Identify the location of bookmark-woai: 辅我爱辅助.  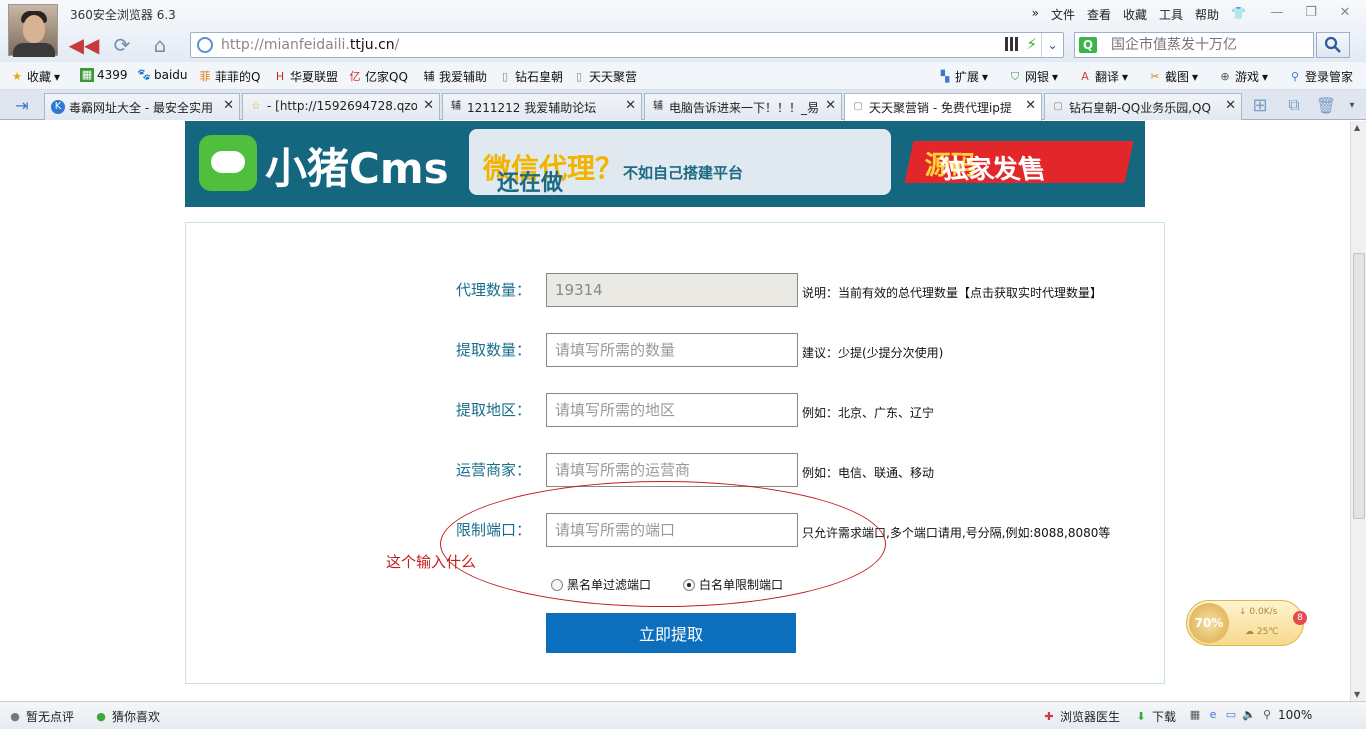
(455, 76).